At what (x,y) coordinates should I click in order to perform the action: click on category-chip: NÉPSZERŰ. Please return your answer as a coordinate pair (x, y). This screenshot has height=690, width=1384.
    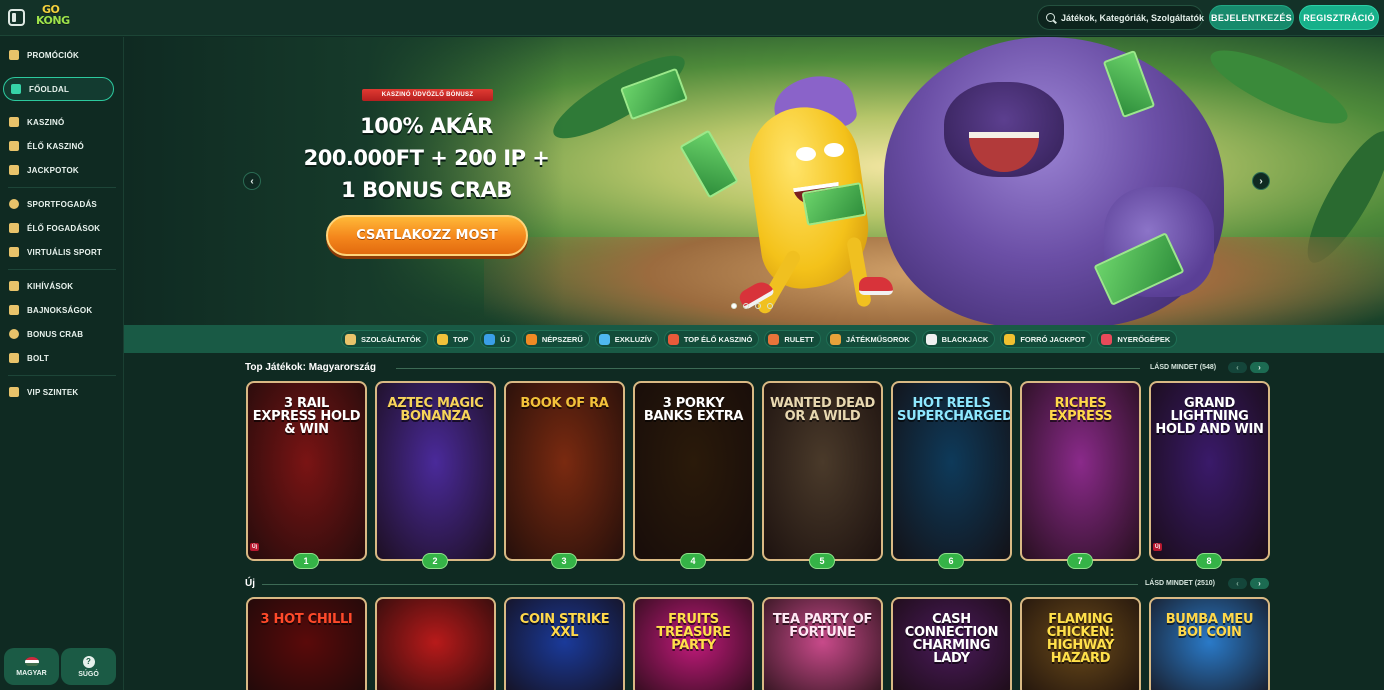
    Looking at the image, I should click on (555, 339).